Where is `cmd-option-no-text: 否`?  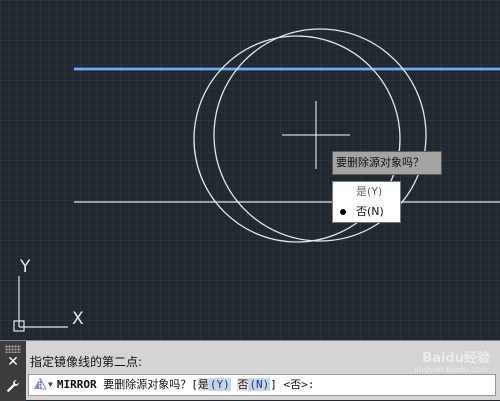 cmd-option-no-text: 否 is located at coordinates (243, 384).